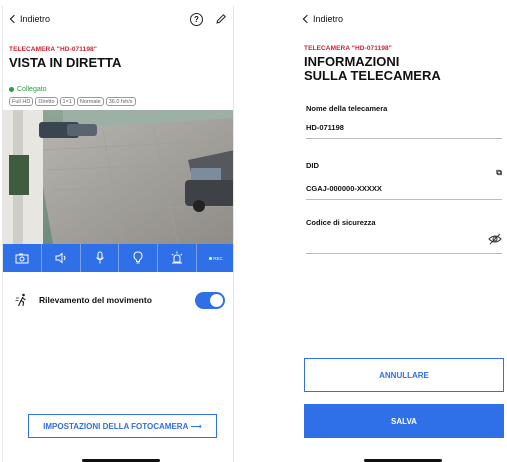  Describe the element at coordinates (46, 101) in the screenshot. I see `chip-mode: Diretto` at that location.